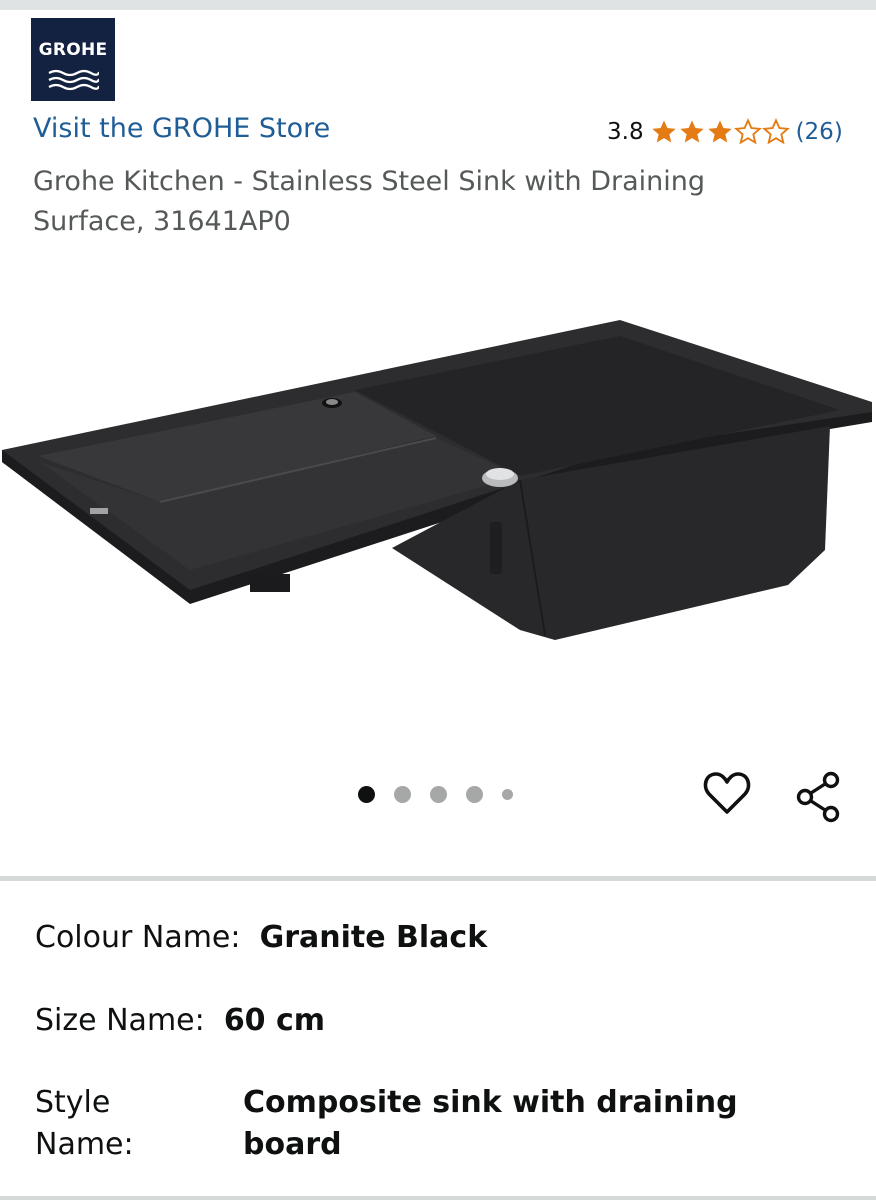 This screenshot has width=876, height=1200. What do you see at coordinates (138, 937) in the screenshot?
I see `colour-label: Colour Name:` at bounding box center [138, 937].